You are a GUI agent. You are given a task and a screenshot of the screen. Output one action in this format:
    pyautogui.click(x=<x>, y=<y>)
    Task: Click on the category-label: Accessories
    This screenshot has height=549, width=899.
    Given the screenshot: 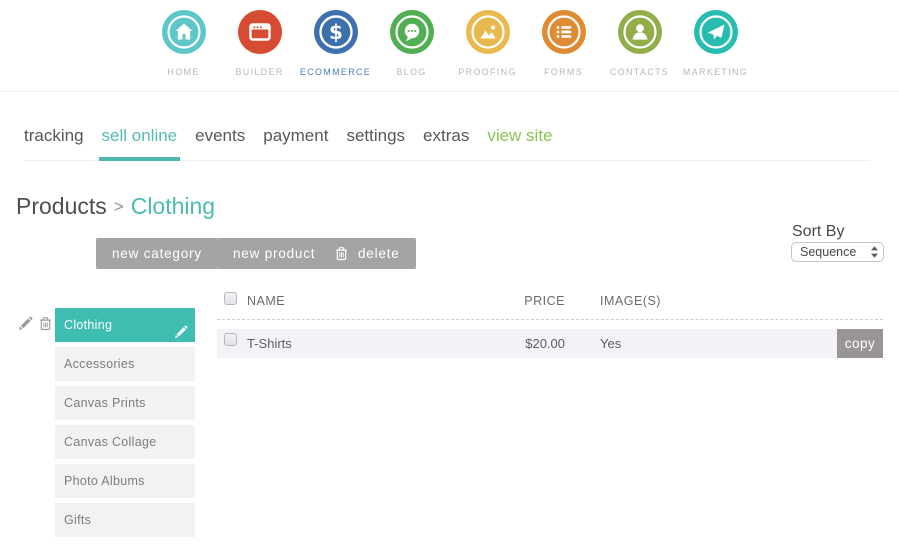 What is the action you would take?
    pyautogui.click(x=99, y=364)
    